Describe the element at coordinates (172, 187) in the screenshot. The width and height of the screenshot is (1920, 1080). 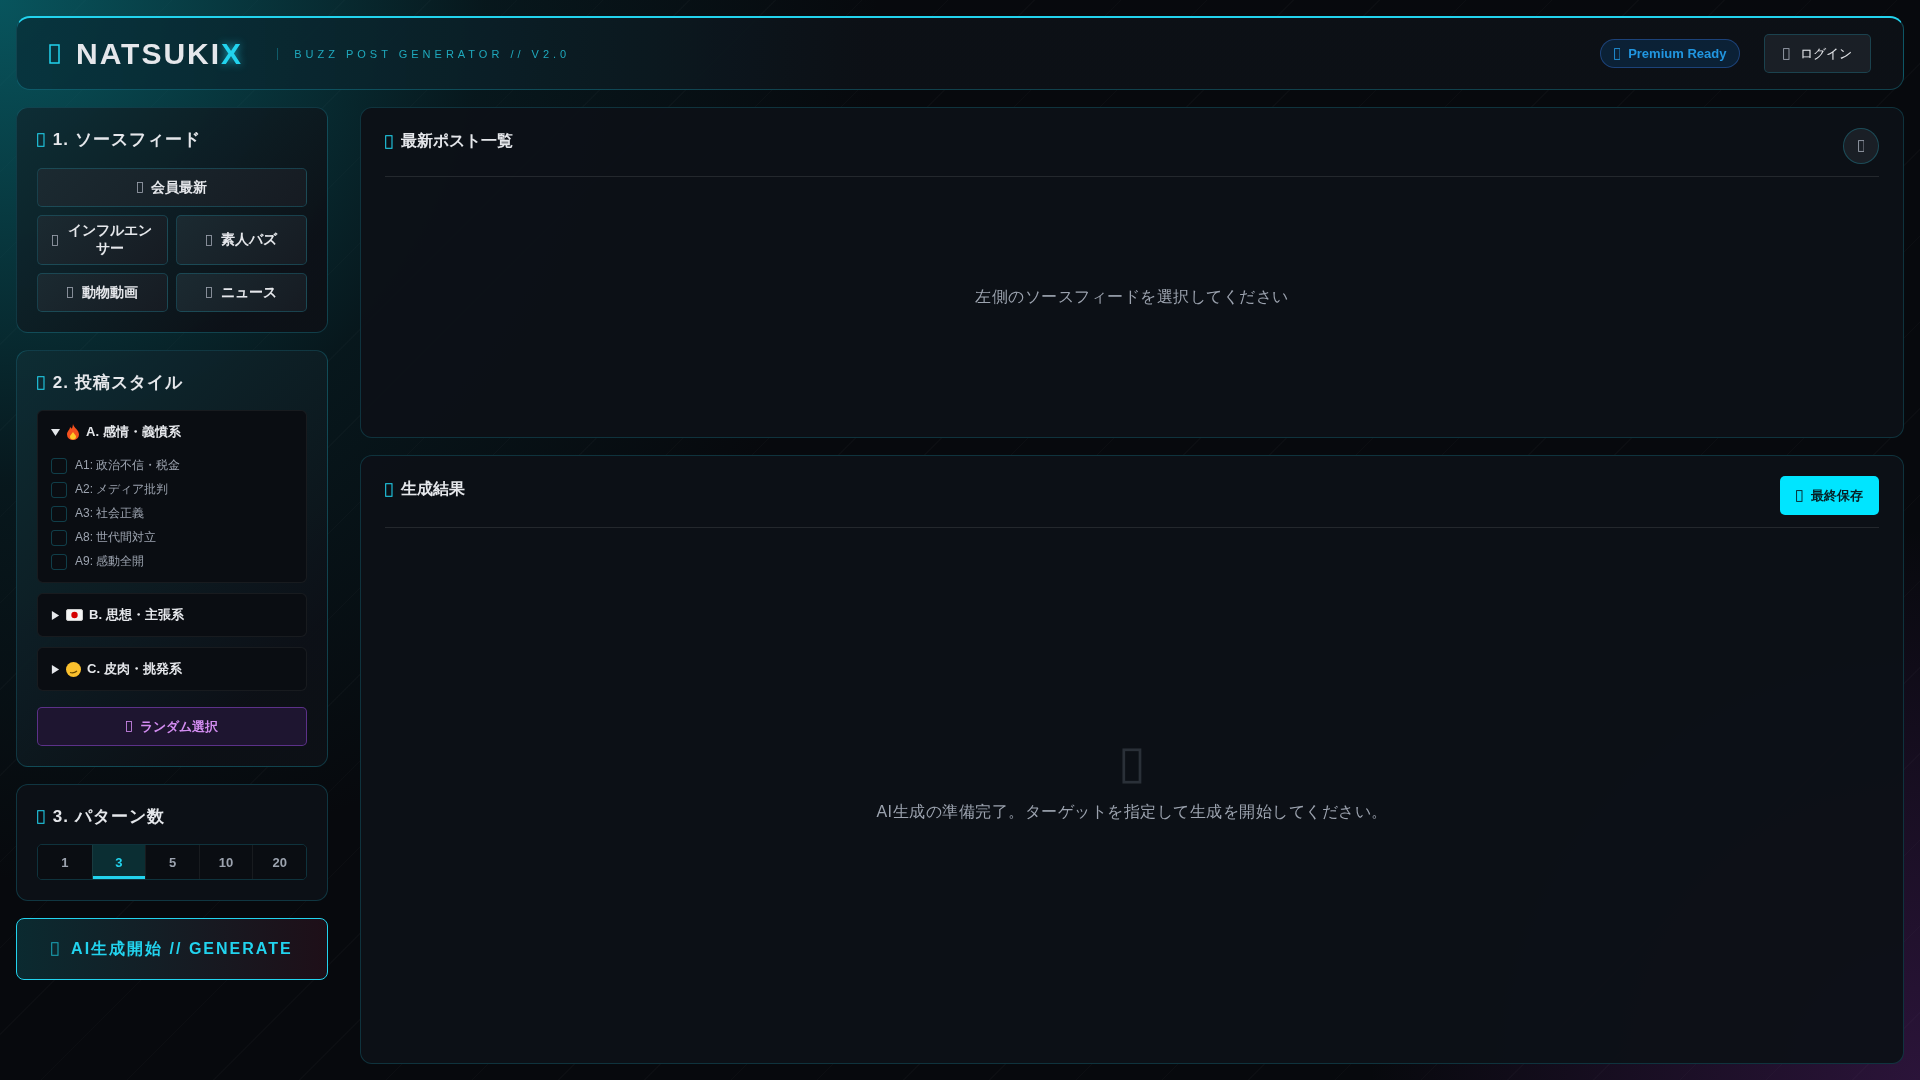
I see `source-feed-button: 会員最新` at that location.